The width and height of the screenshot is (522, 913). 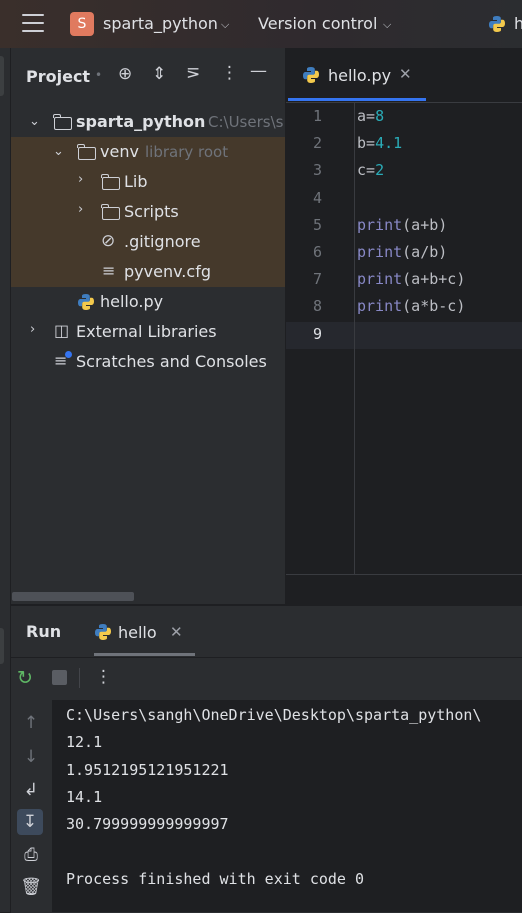 What do you see at coordinates (193, 73) in the screenshot?
I see `collapse-all-icon: ⋝` at bounding box center [193, 73].